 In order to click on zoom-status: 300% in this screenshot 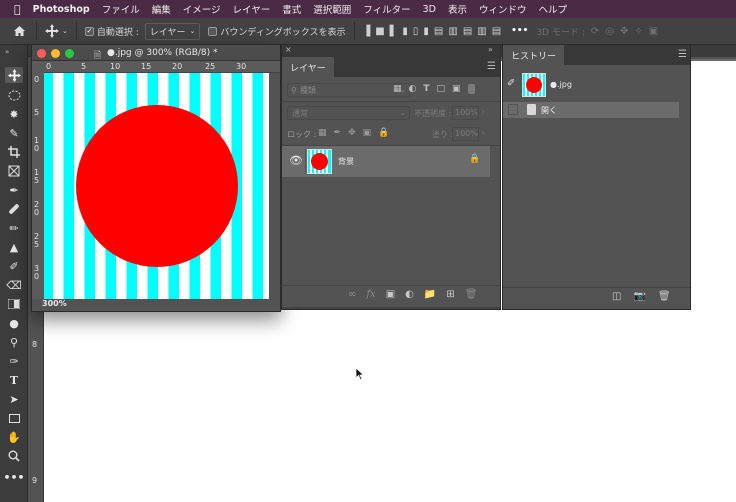, I will do `click(156, 305)`.